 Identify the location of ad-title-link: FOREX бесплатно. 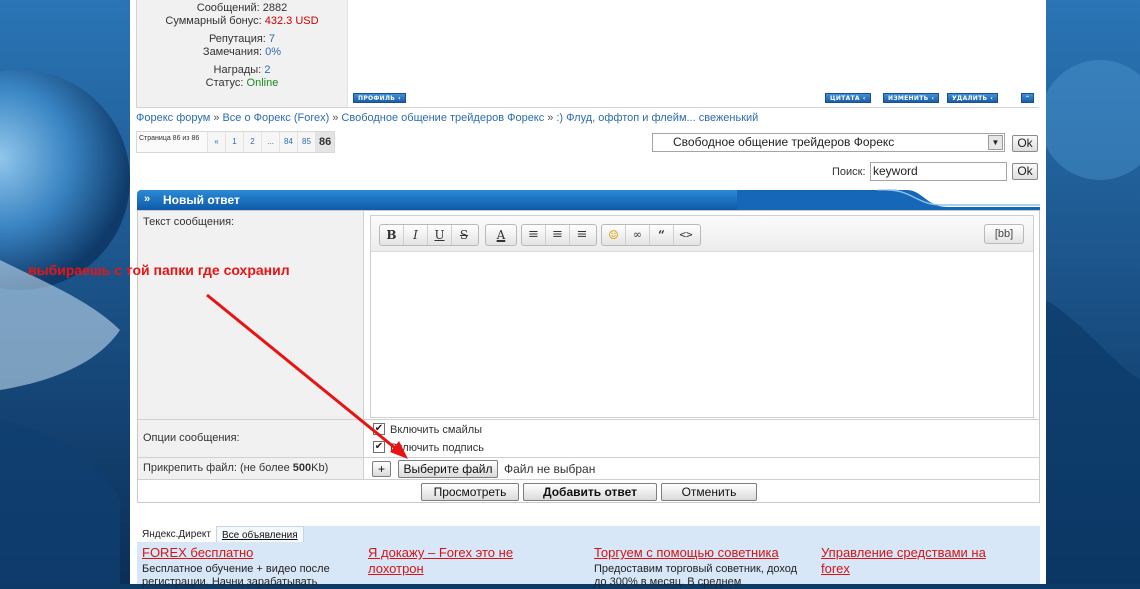
(249, 553).